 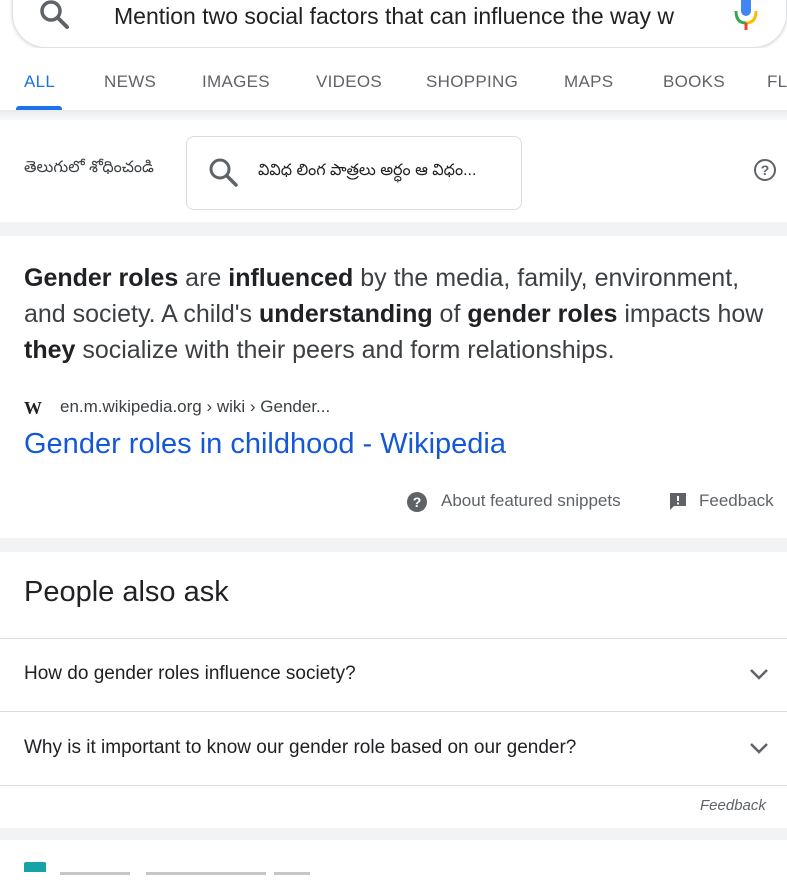 What do you see at coordinates (472, 82) in the screenshot?
I see `tab-shopping: SHOPPING` at bounding box center [472, 82].